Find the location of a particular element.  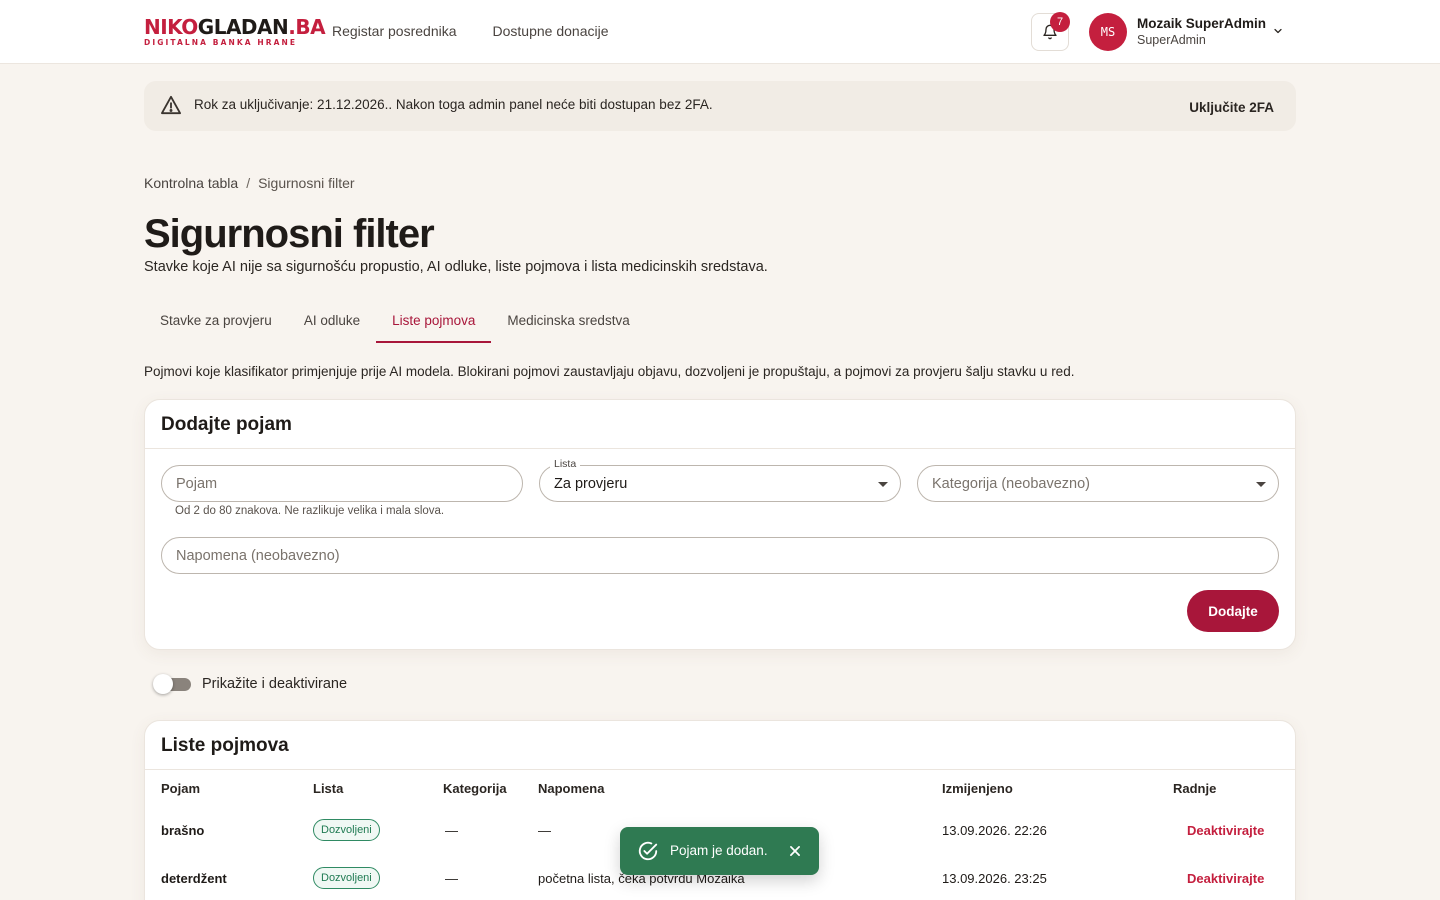

tab-stavke-za-provjeru: Stavke za provjeru is located at coordinates (216, 320).